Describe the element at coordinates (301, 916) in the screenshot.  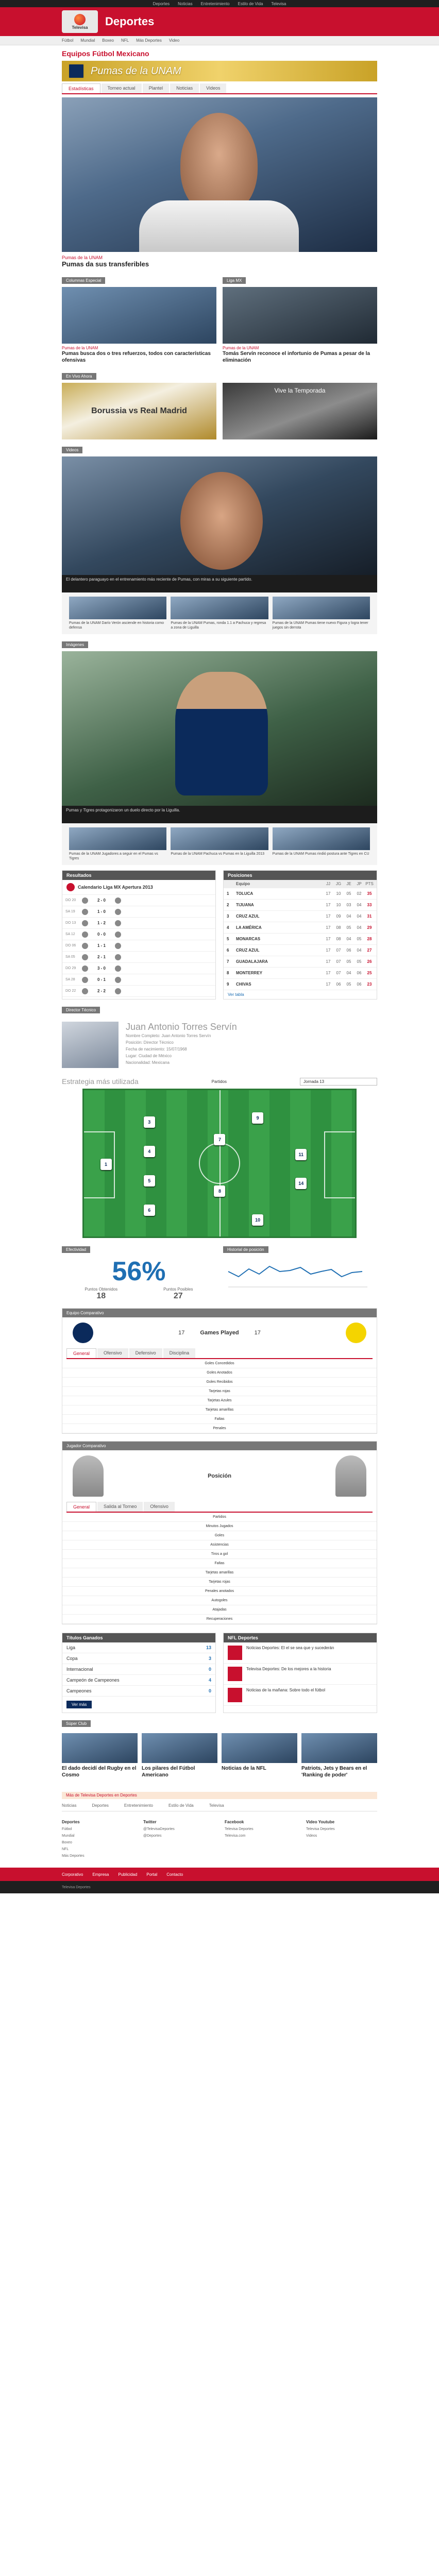
I see `standings-row: 3 CRUZ AZUL 17 09 04 04 31` at that location.